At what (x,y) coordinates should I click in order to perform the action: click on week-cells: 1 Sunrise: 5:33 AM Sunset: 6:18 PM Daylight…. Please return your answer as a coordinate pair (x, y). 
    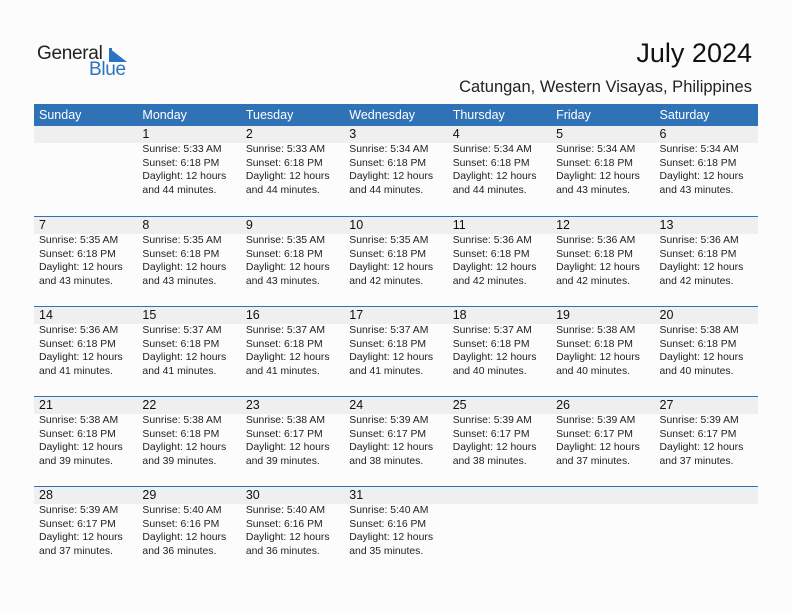
    Looking at the image, I should click on (396, 161).